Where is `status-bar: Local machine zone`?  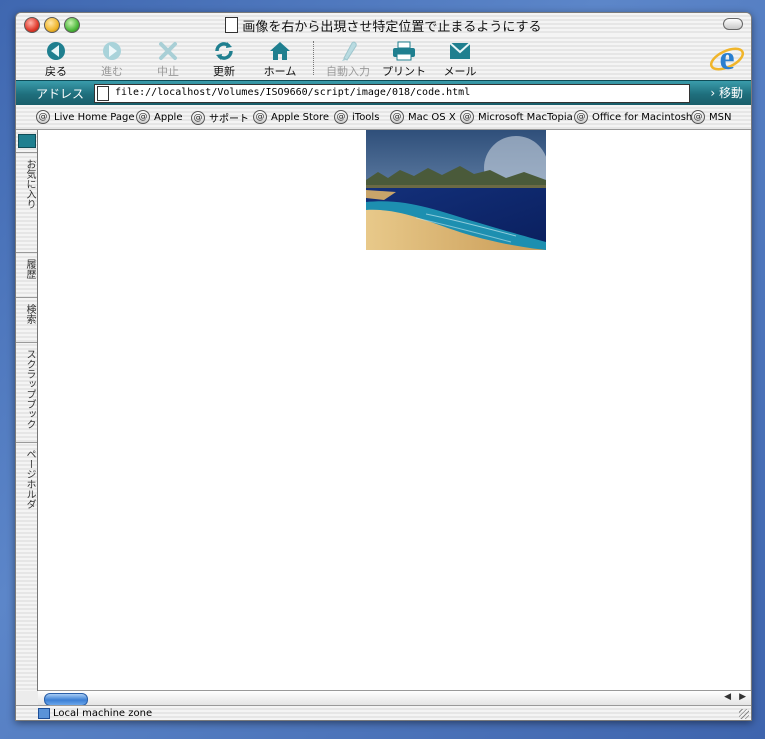 status-bar: Local machine zone is located at coordinates (383, 712).